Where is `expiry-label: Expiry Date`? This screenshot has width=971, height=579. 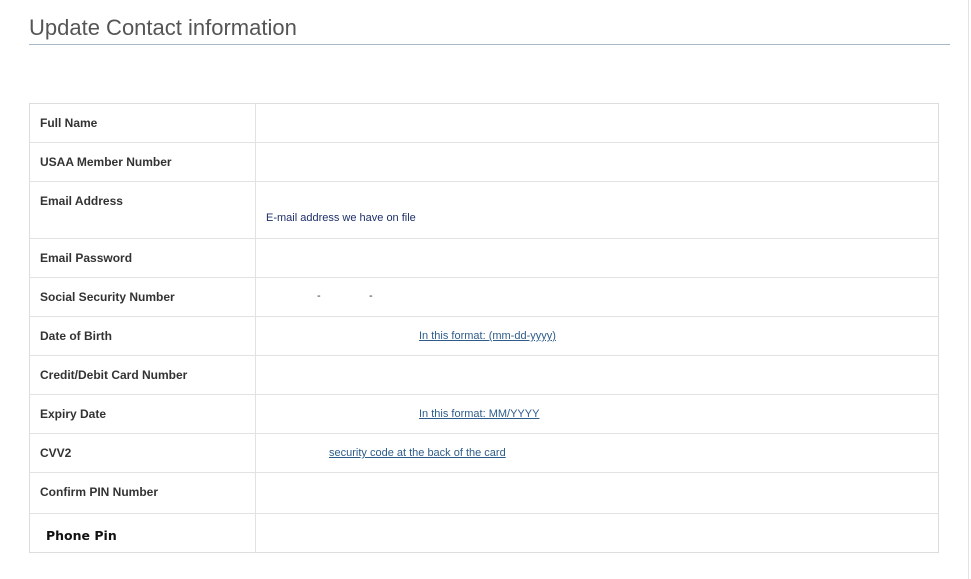
expiry-label: Expiry Date is located at coordinates (142, 414).